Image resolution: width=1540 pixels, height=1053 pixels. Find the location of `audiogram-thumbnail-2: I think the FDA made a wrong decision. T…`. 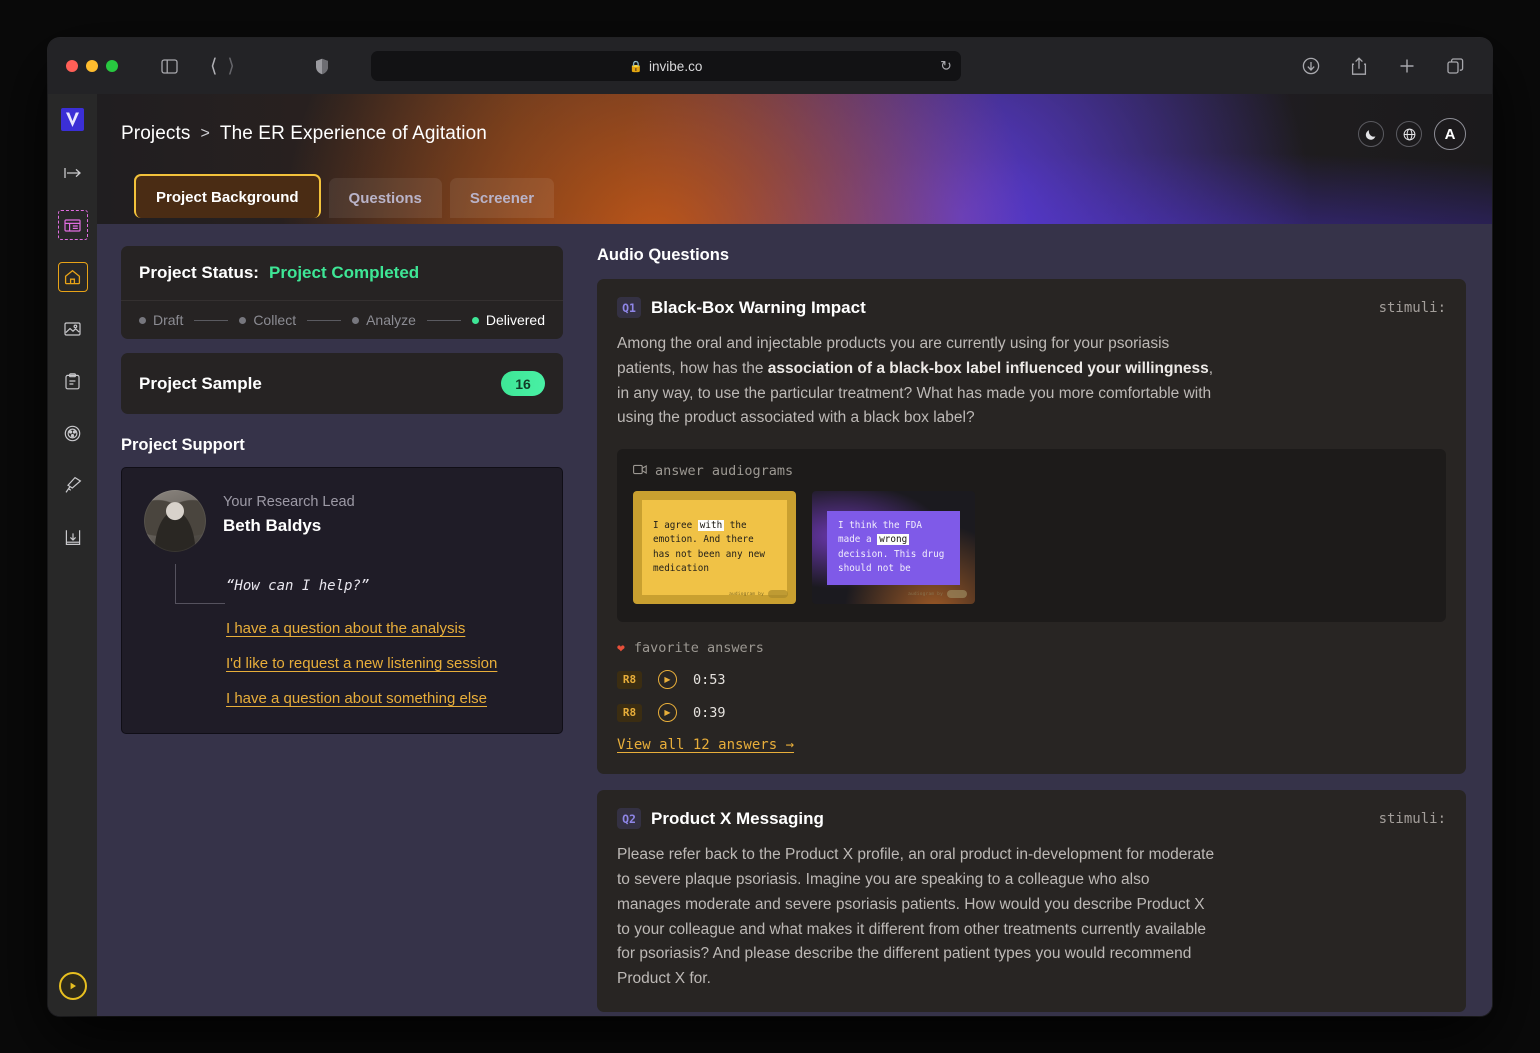

audiogram-thumbnail-2: I think the FDA made a wrong decision. T… is located at coordinates (893, 547).